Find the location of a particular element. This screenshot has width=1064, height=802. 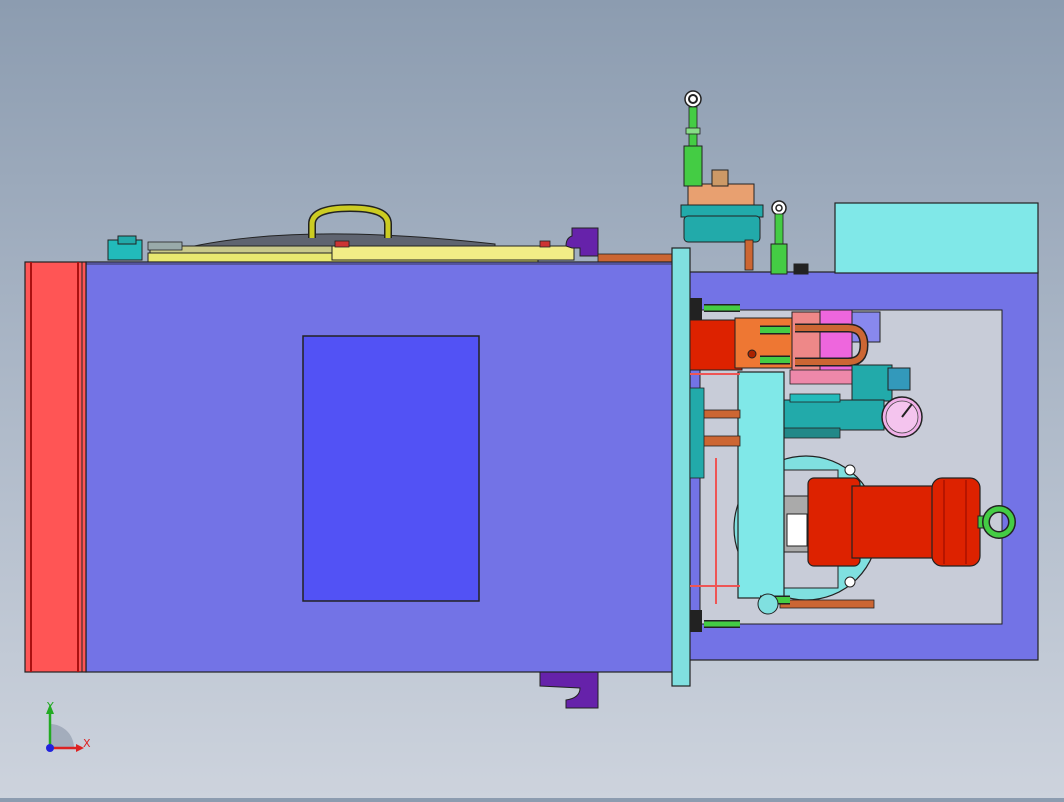

electric-motor is located at coordinates (894, 522).